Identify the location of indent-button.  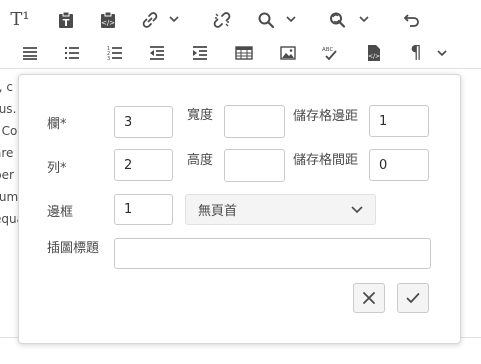
(200, 53).